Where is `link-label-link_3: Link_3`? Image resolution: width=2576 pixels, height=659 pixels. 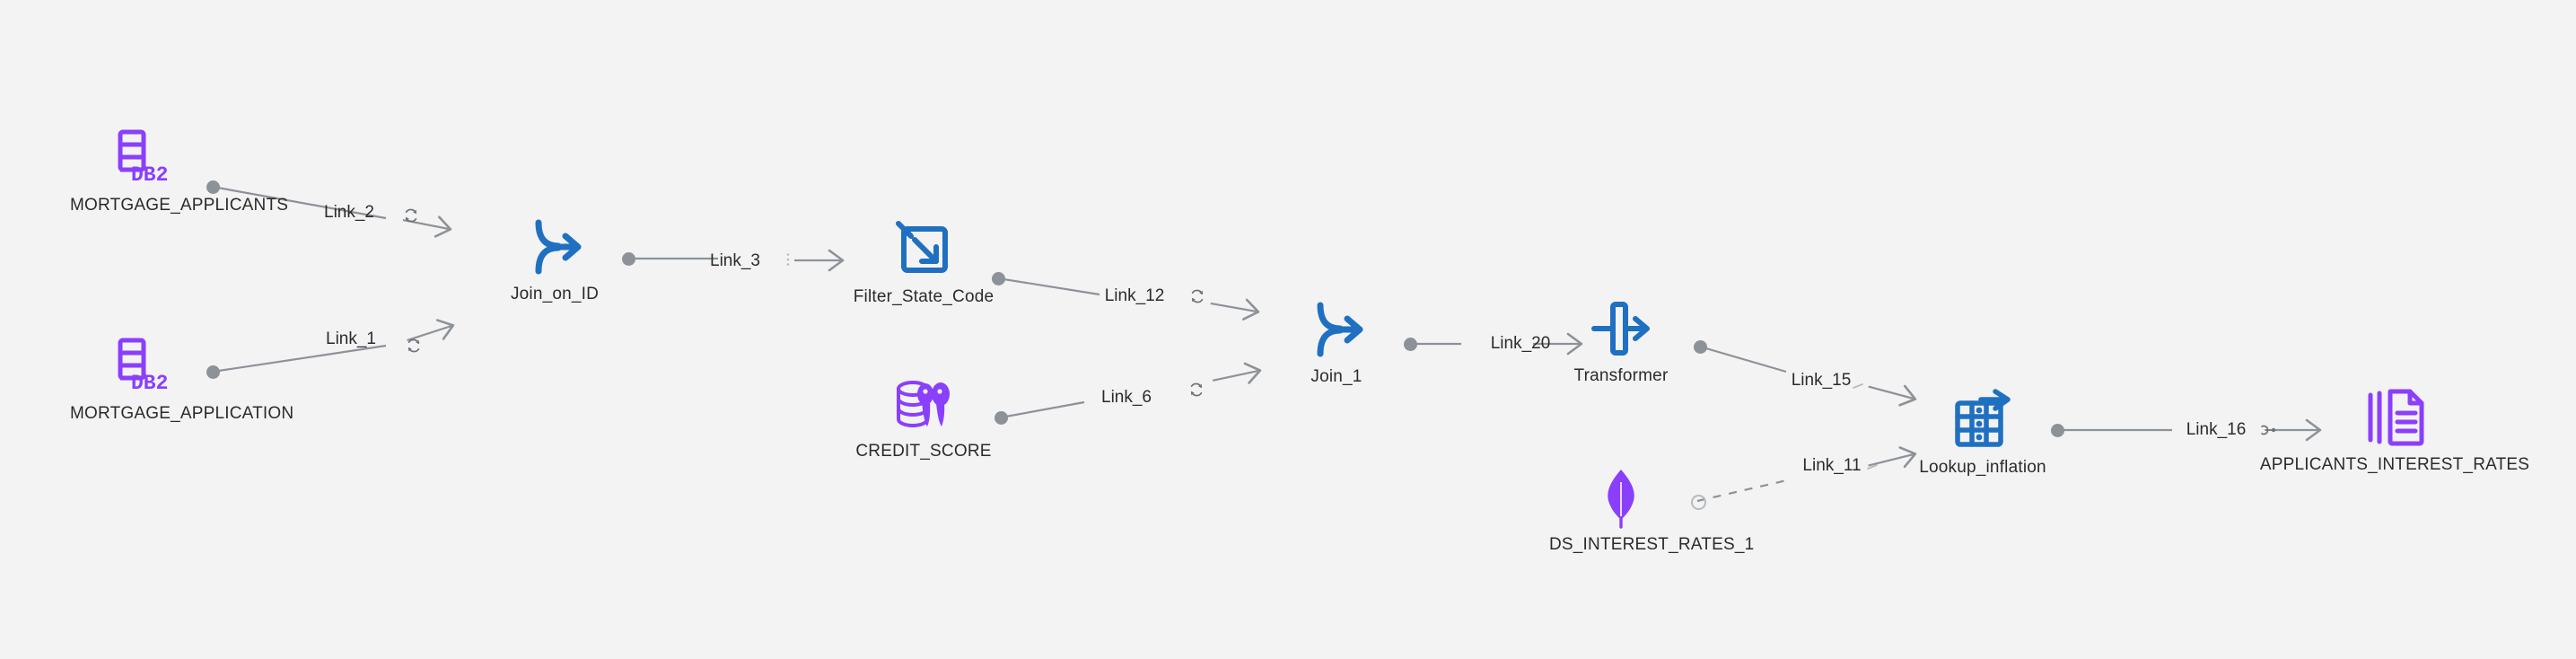 link-label-link_3: Link_3 is located at coordinates (735, 261).